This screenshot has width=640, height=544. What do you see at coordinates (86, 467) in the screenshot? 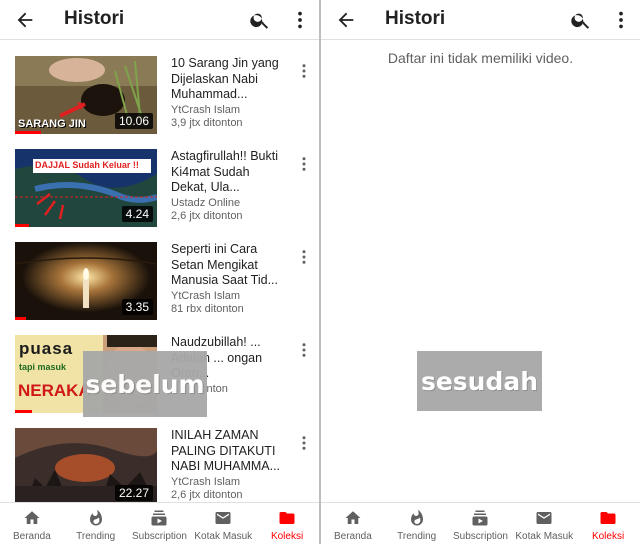
I see `video-thumbnail: 22.27` at bounding box center [86, 467].